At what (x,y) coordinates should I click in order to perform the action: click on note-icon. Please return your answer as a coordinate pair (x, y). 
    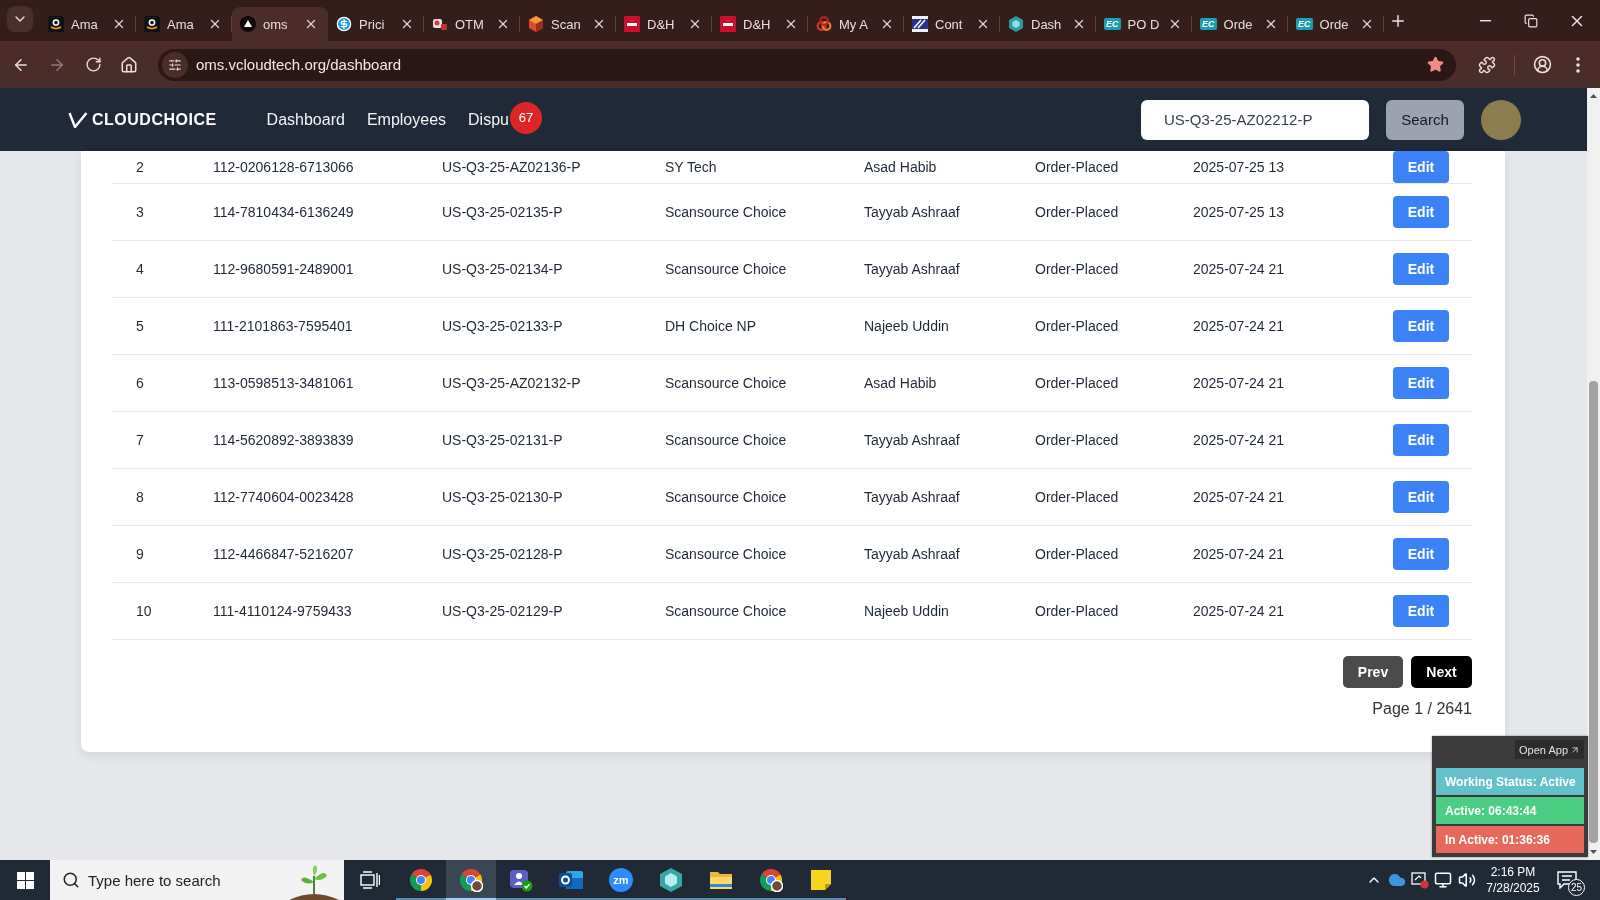
    Looking at the image, I should click on (821, 880).